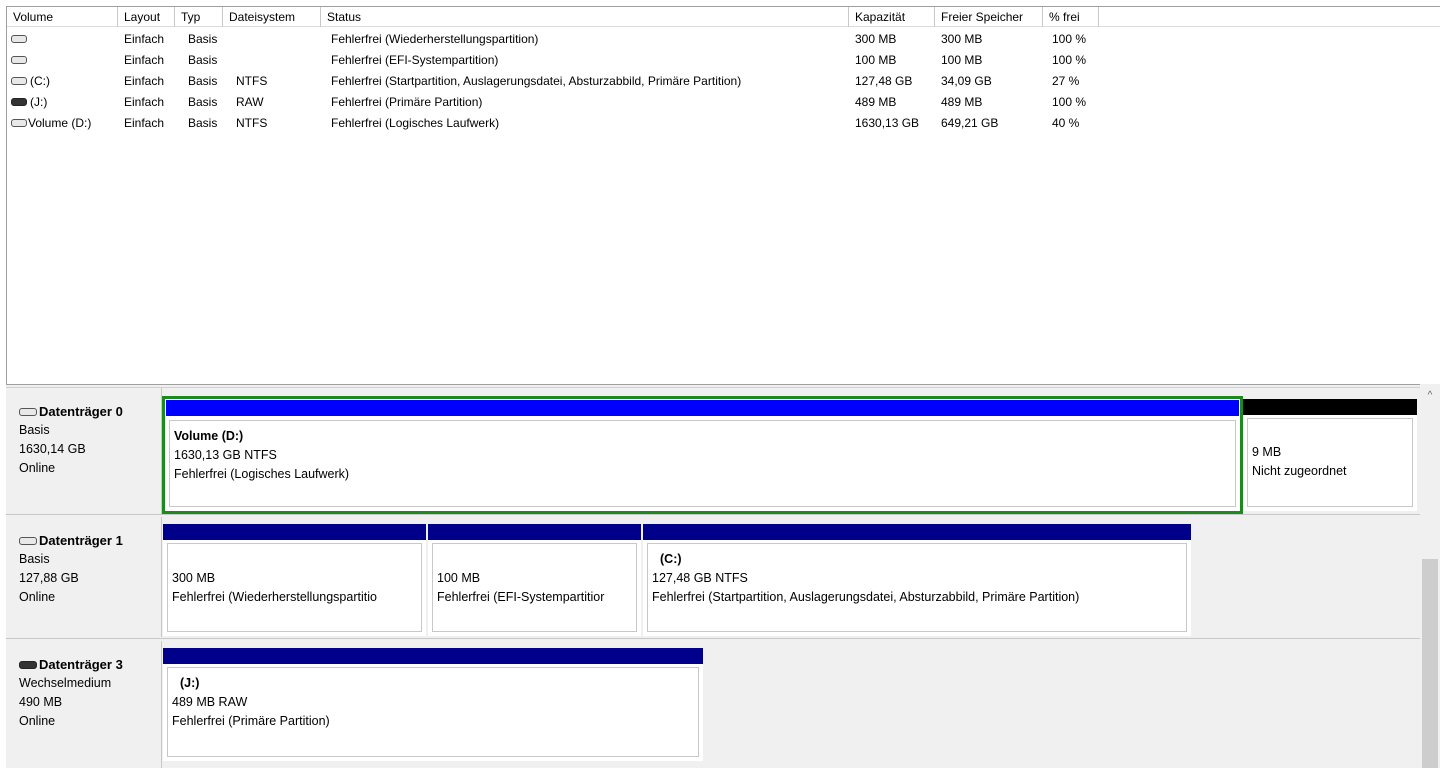 This screenshot has height=768, width=1440. I want to click on partition-size: 9 MB, so click(1267, 452).